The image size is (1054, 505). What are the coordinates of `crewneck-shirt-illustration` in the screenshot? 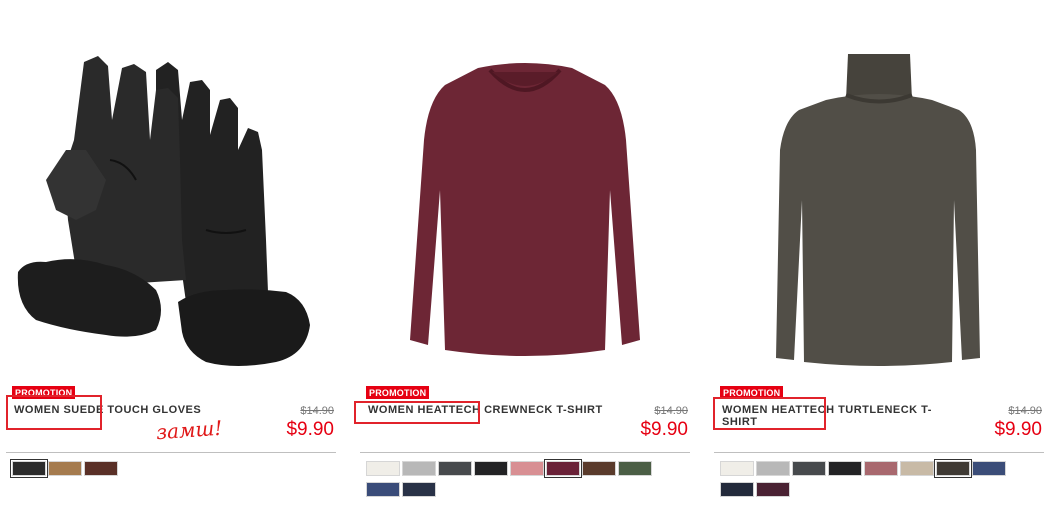 It's located at (525, 209).